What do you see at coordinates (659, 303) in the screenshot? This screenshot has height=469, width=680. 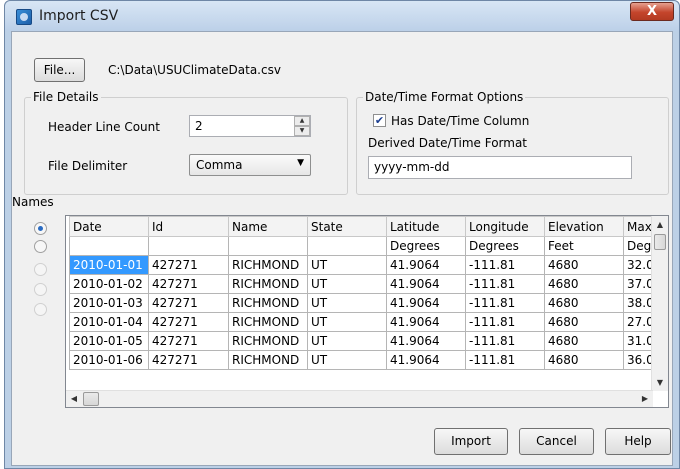 I see `vertical-scrollbar: ▲ ▼` at bounding box center [659, 303].